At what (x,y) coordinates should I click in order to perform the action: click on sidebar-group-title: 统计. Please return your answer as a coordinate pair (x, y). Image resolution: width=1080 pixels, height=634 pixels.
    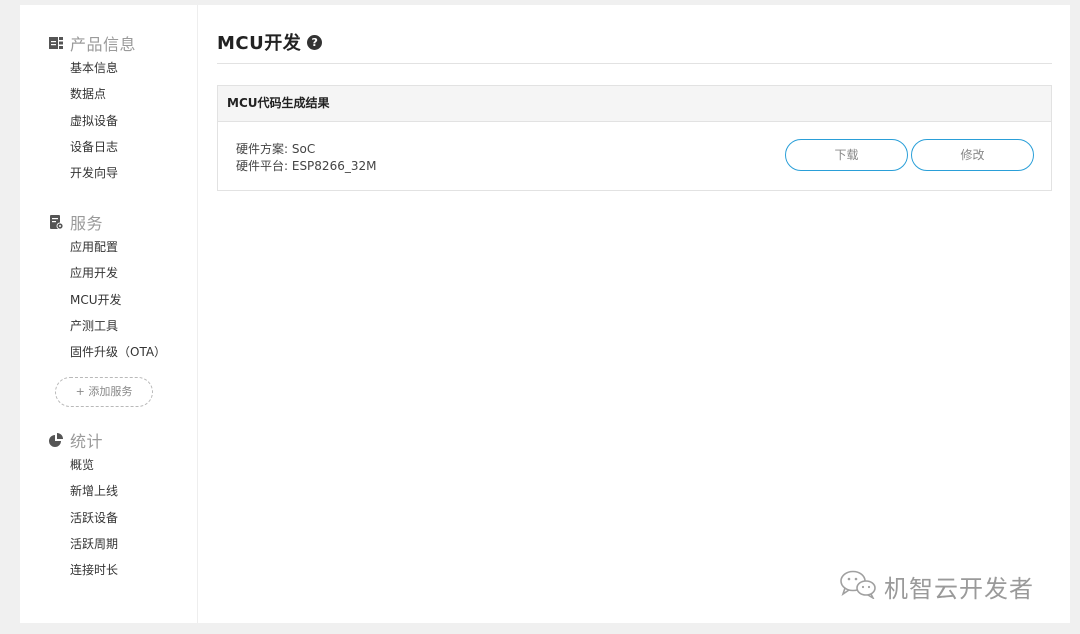
    Looking at the image, I should click on (87, 441).